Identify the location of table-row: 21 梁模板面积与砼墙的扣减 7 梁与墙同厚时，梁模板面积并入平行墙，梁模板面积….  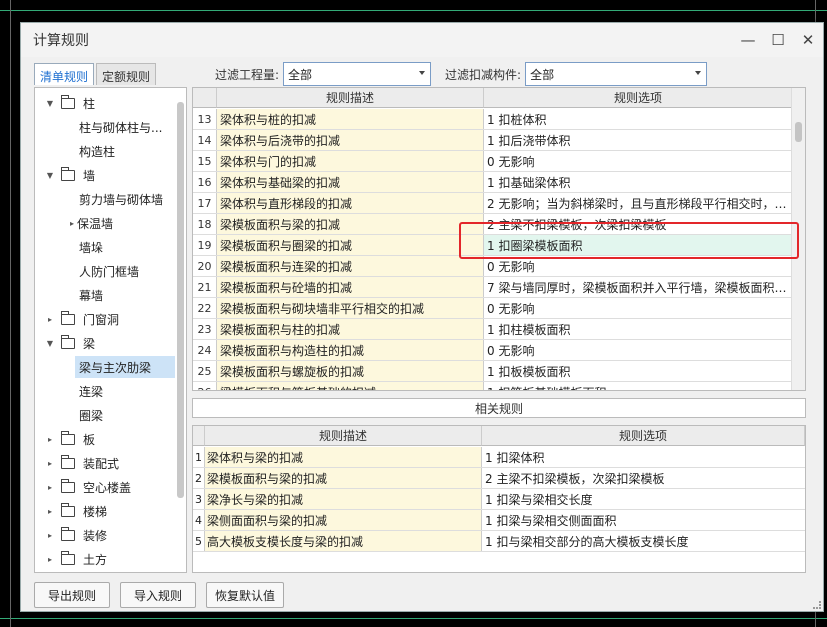
(493, 287).